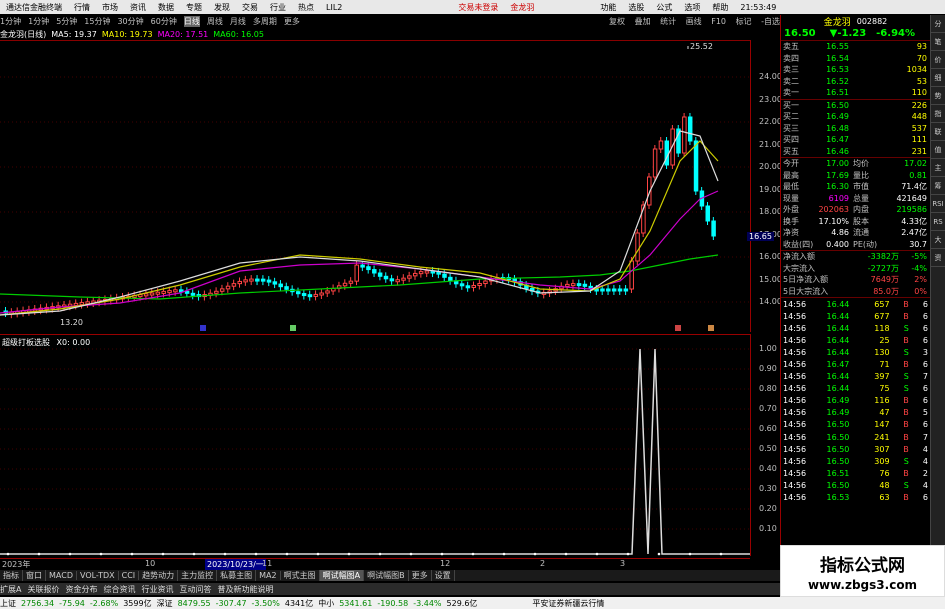 This screenshot has width=945, height=609. I want to click on menu-item: 热点, so click(306, 7).